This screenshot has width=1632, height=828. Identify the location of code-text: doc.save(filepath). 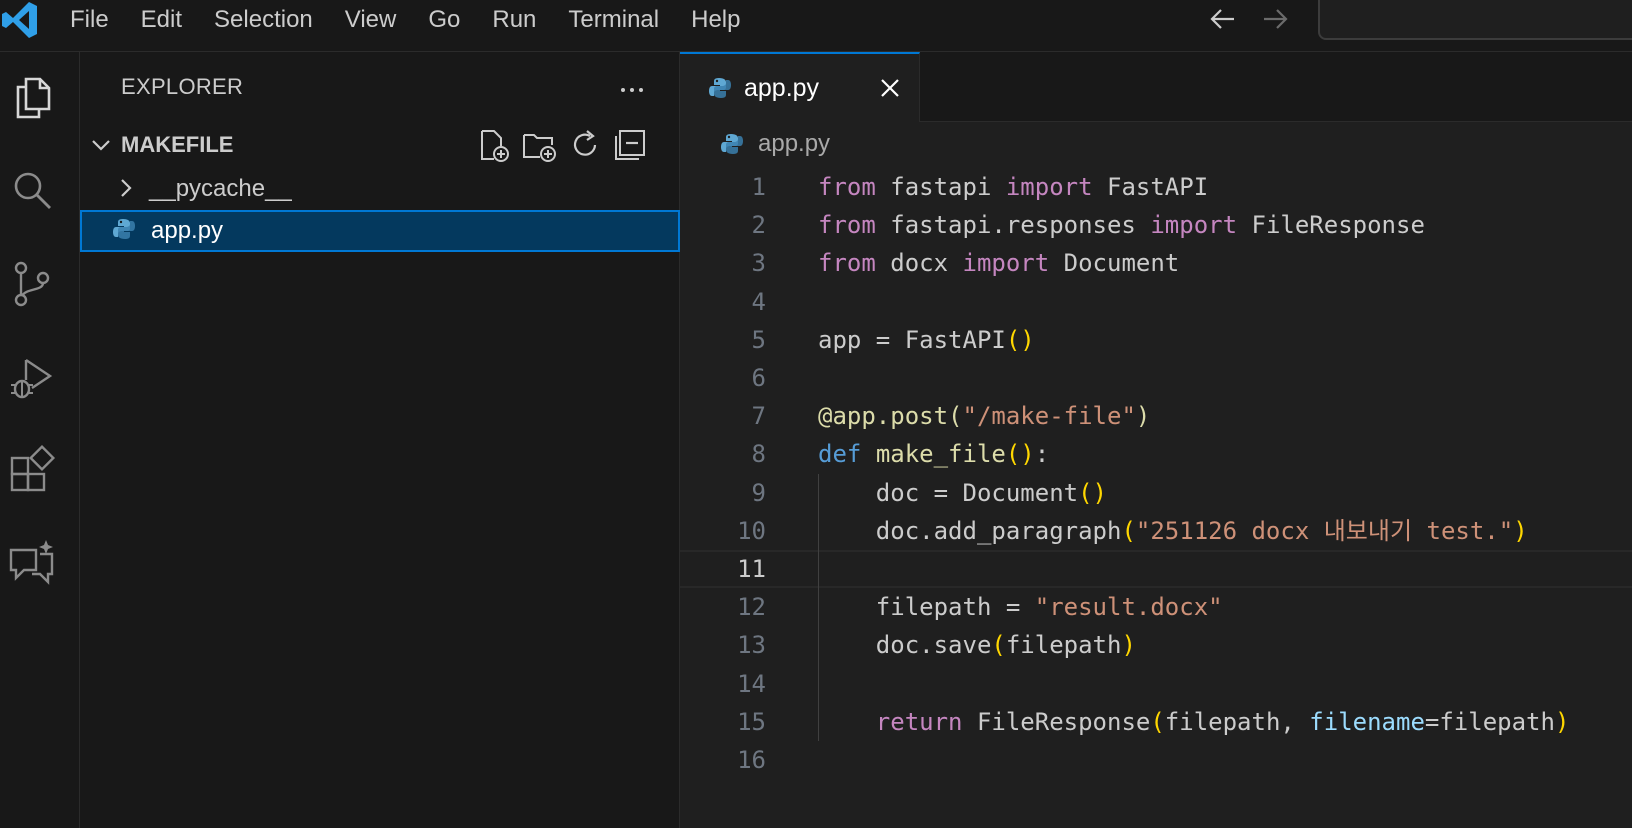
(977, 645).